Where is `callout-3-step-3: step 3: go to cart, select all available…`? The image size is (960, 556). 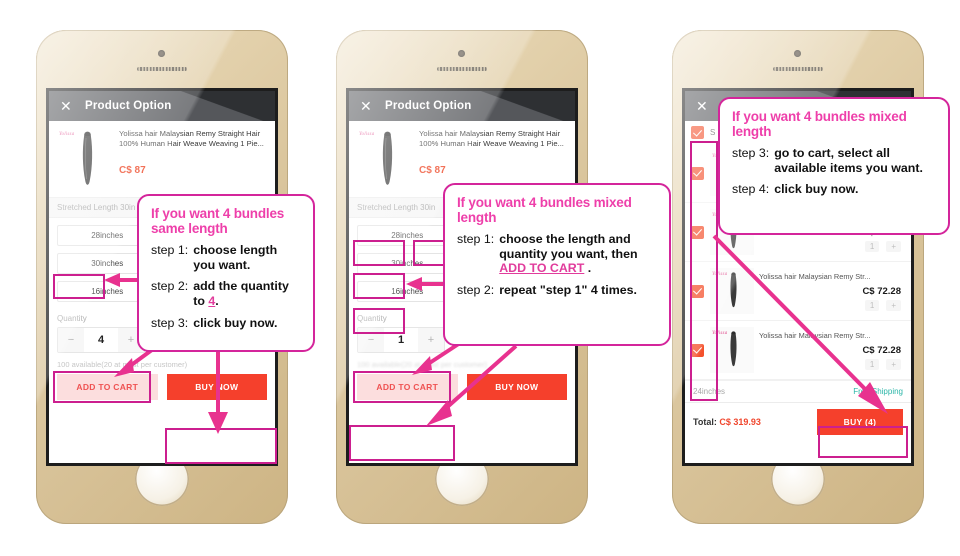 callout-3-step-3: step 3: go to cart, select all available… is located at coordinates (834, 160).